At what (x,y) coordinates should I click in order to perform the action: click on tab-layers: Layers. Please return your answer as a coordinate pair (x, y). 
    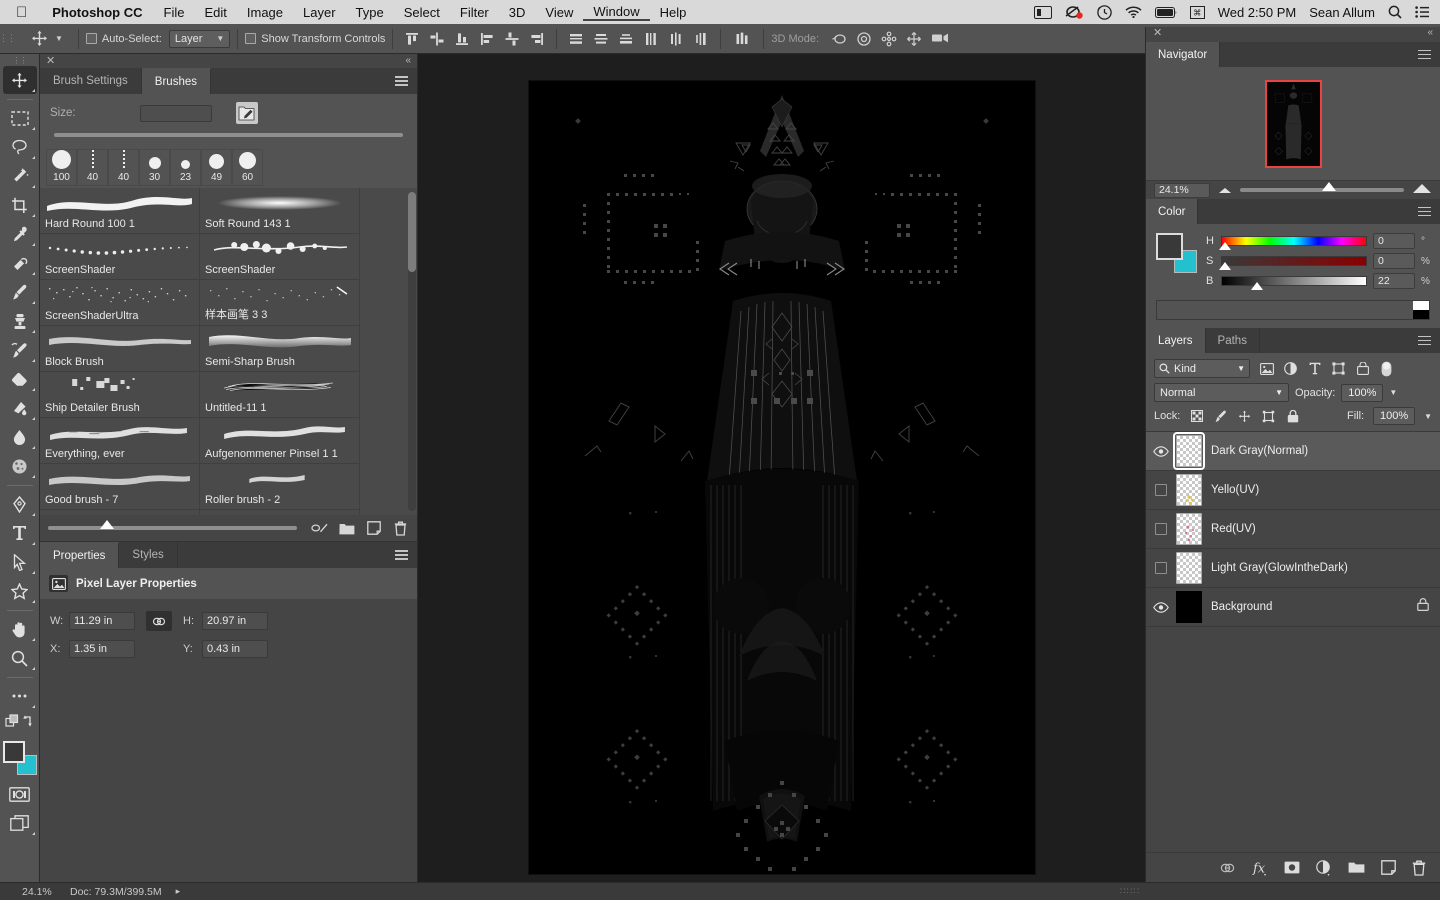
    Looking at the image, I should click on (1176, 340).